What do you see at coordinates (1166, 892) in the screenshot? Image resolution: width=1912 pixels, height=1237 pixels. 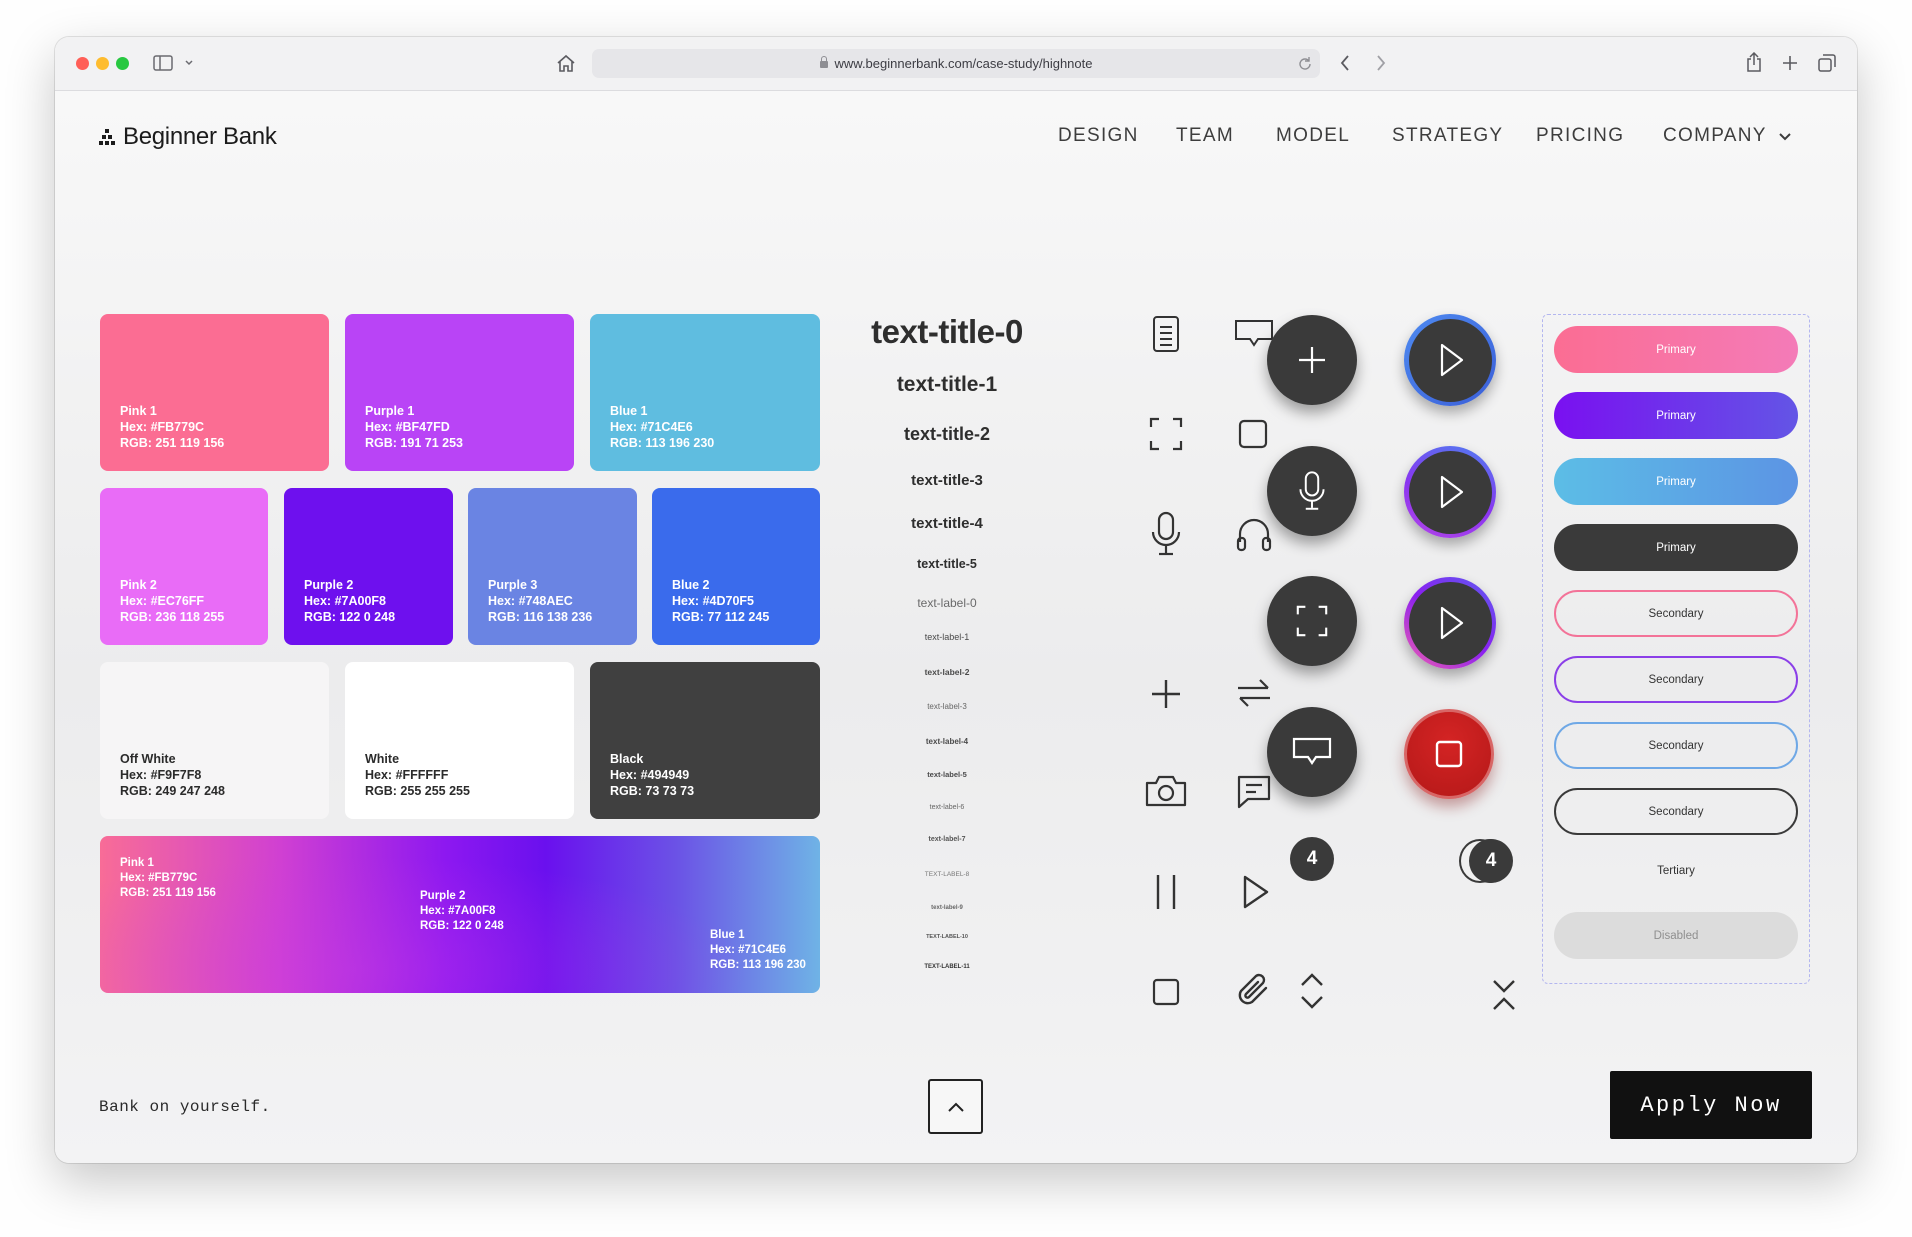 I see `pause-icon` at bounding box center [1166, 892].